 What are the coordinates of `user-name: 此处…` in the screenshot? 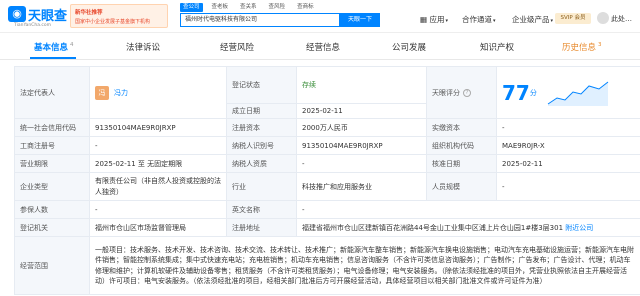 It's located at (621, 19).